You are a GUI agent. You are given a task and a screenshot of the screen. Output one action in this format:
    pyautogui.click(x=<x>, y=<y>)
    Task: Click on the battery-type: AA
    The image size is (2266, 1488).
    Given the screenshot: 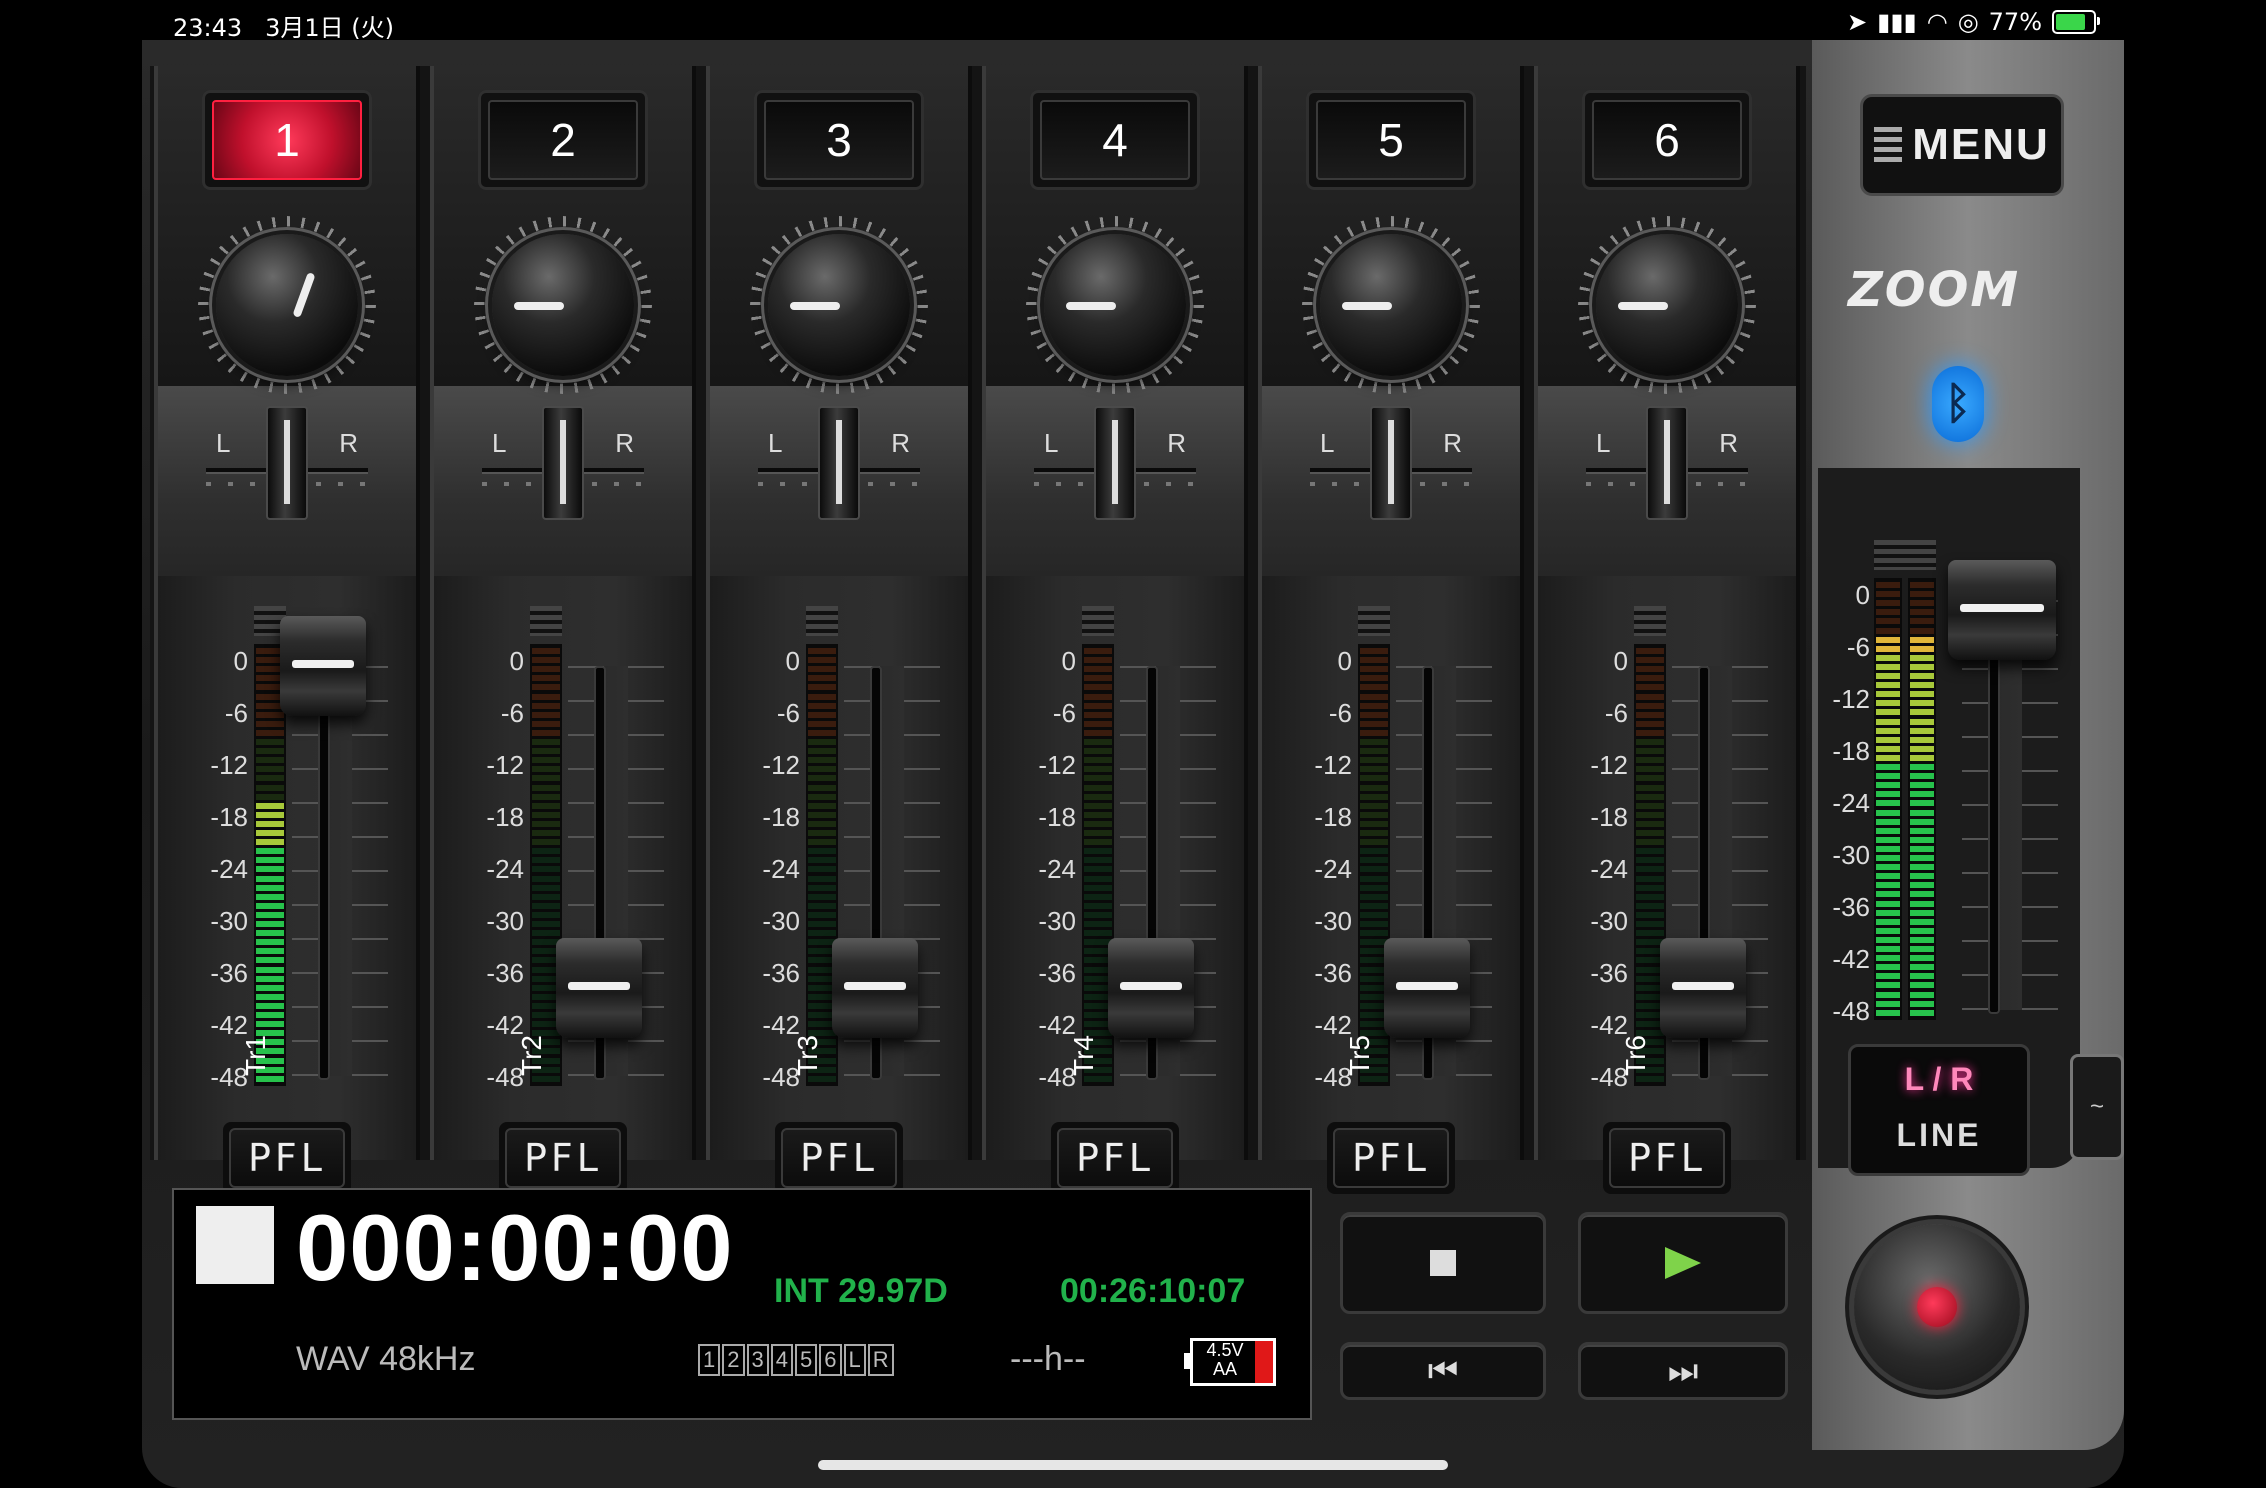 What is the action you would take?
    pyautogui.click(x=1224, y=1369)
    